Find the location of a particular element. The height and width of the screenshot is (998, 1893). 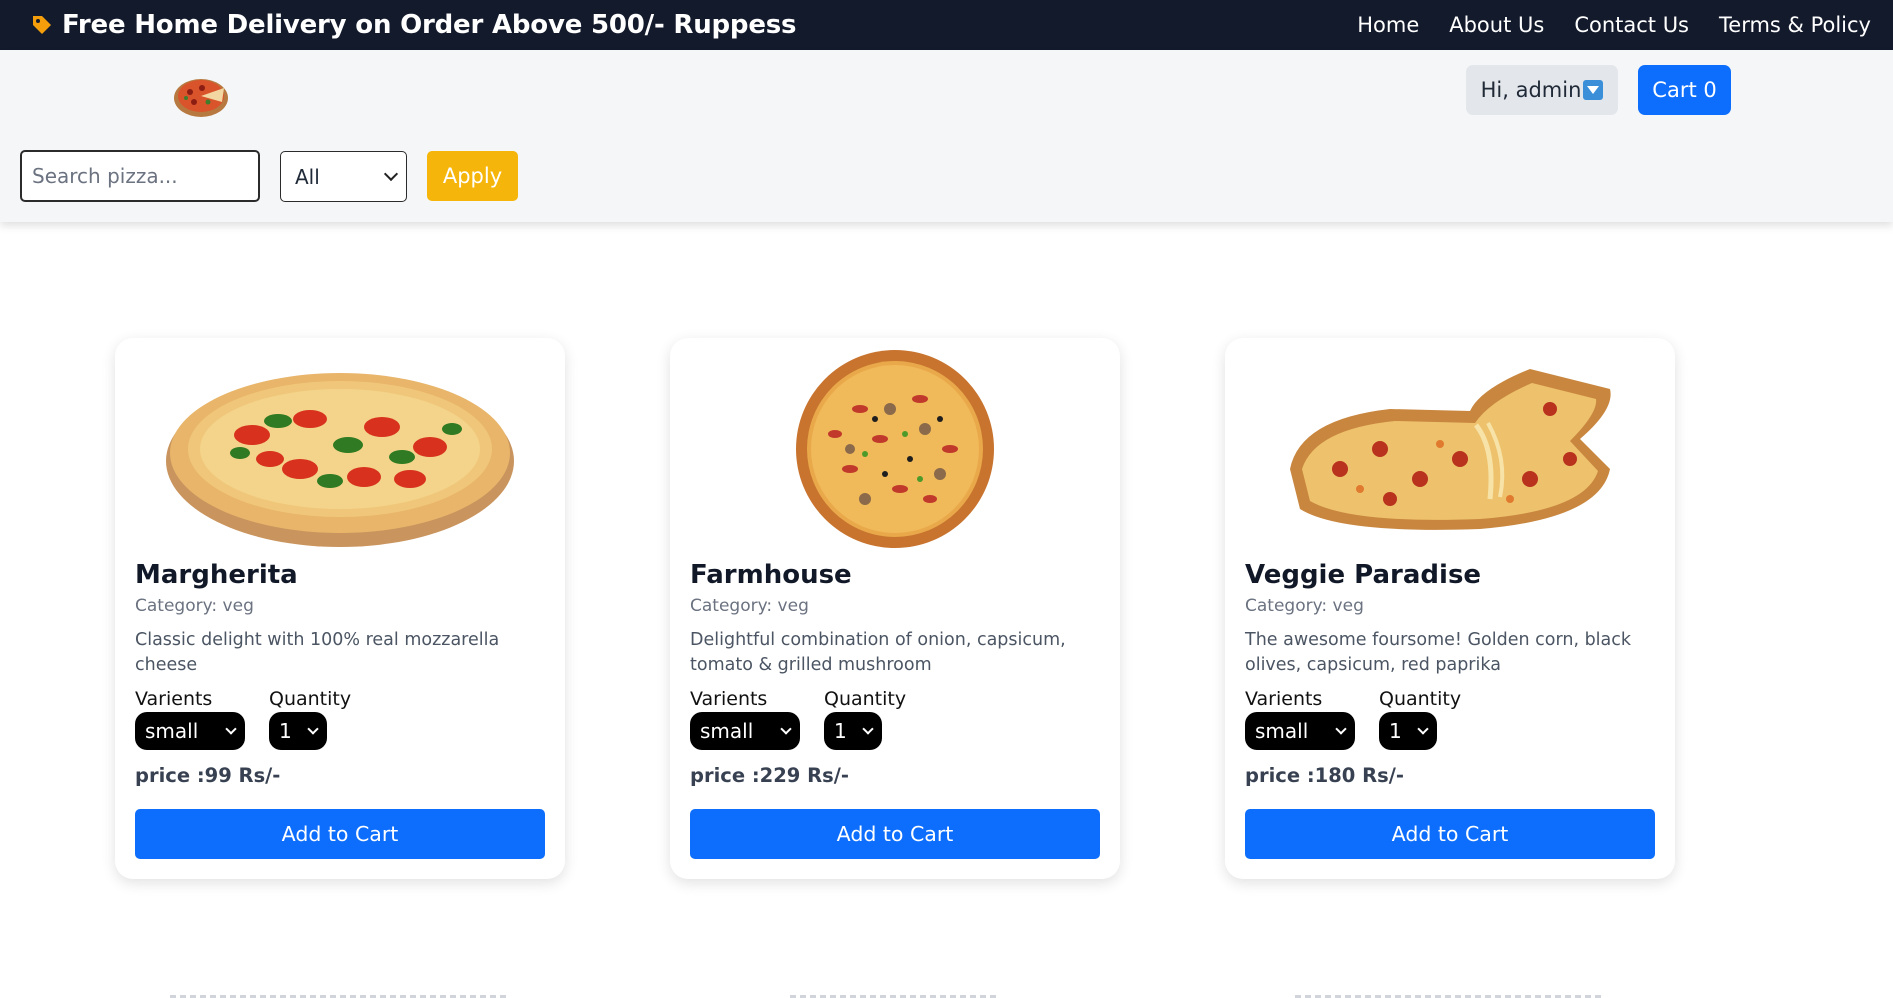

nav-about-link: About Us is located at coordinates (1496, 25).